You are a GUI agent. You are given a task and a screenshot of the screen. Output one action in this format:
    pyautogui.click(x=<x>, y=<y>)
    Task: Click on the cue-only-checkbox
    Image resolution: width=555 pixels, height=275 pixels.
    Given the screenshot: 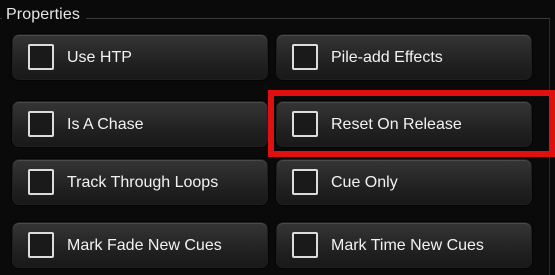 What is the action you would take?
    pyautogui.click(x=305, y=182)
    